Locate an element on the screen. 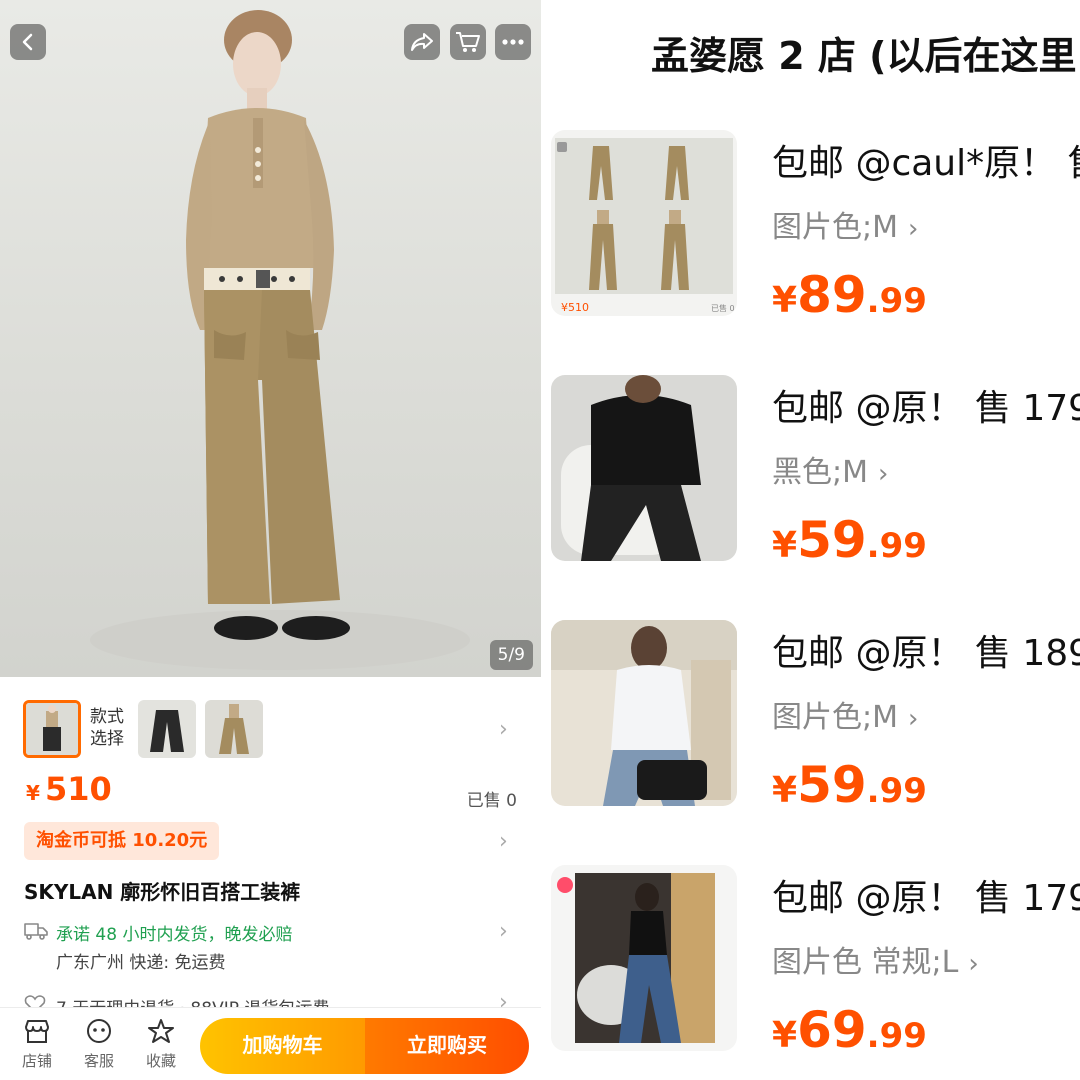 The height and width of the screenshot is (1080, 1080). bottom-action-bar: 店铺 客服 收藏 加购物车 立即购买 is located at coordinates (270, 1043).